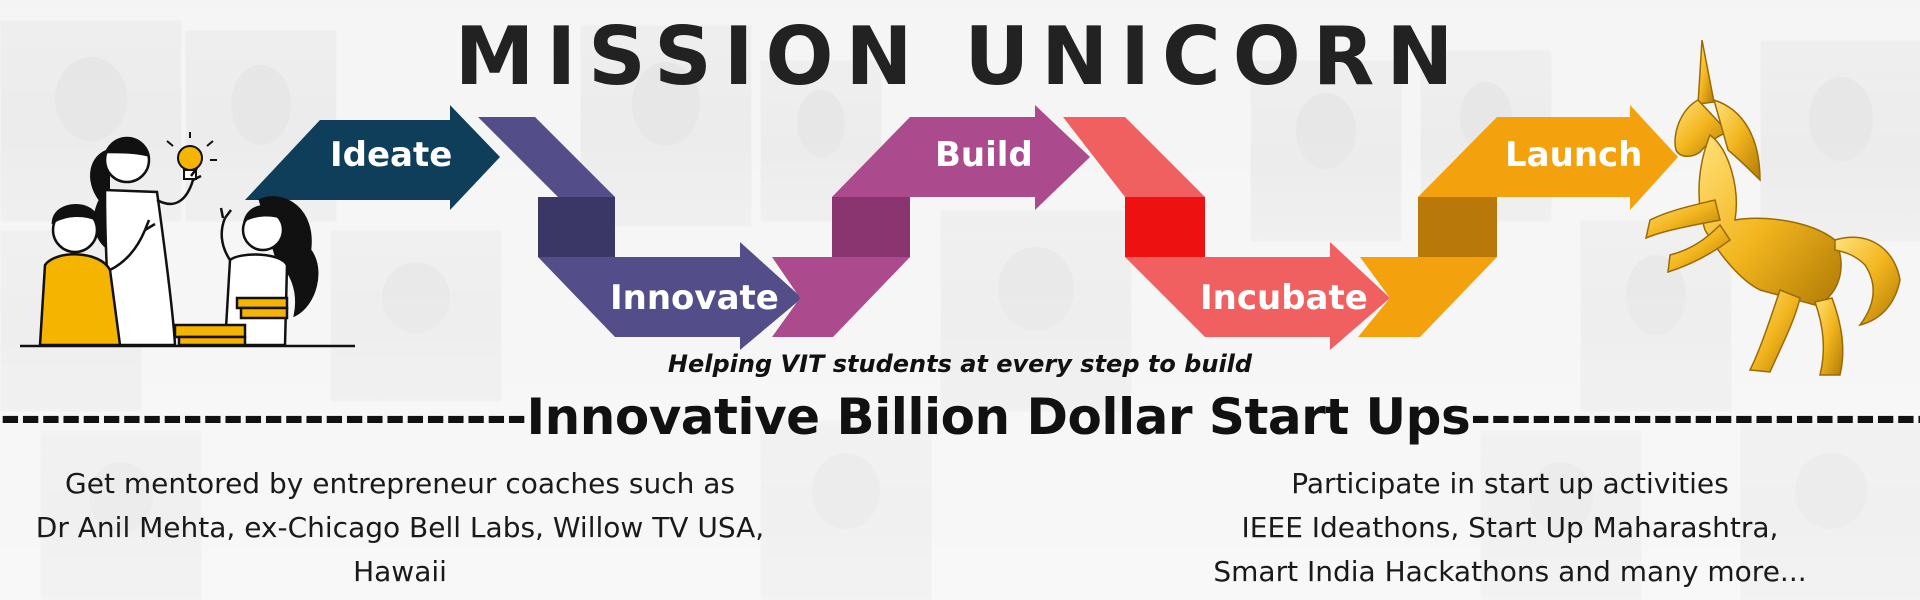  Describe the element at coordinates (187, 240) in the screenshot. I see `students-brainstorming-illustration` at that location.